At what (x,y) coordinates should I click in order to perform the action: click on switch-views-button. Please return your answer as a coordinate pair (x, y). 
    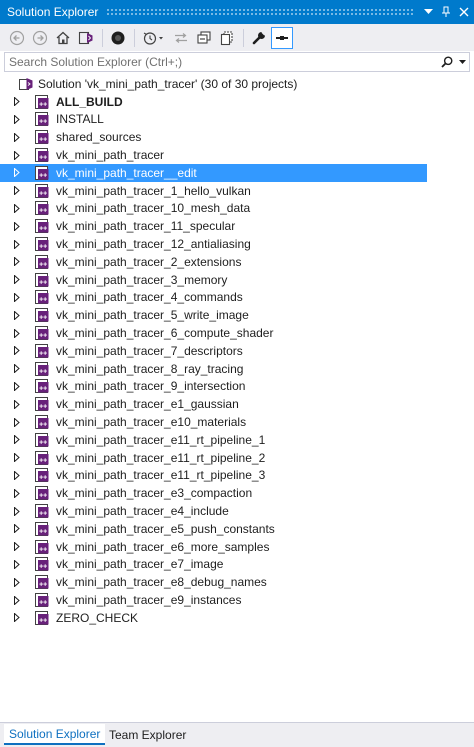
    Looking at the image, I should click on (86, 38).